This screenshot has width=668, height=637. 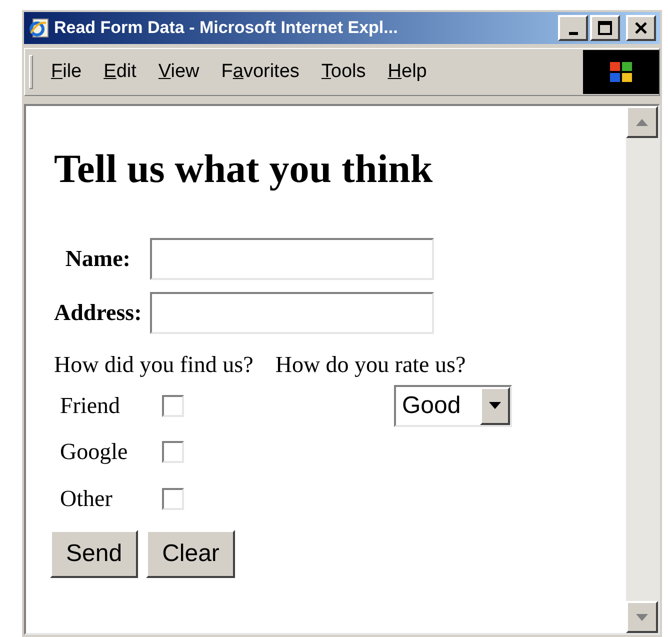 What do you see at coordinates (98, 258) in the screenshot?
I see `field-label: Name:` at bounding box center [98, 258].